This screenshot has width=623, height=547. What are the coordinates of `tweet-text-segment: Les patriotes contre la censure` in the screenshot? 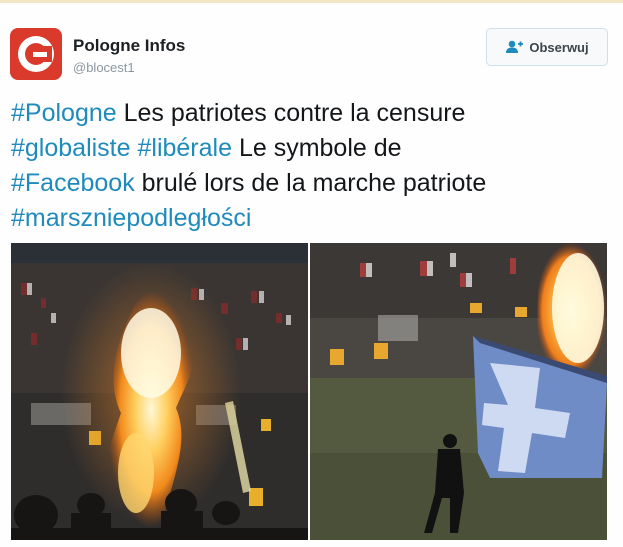 It's located at (291, 113).